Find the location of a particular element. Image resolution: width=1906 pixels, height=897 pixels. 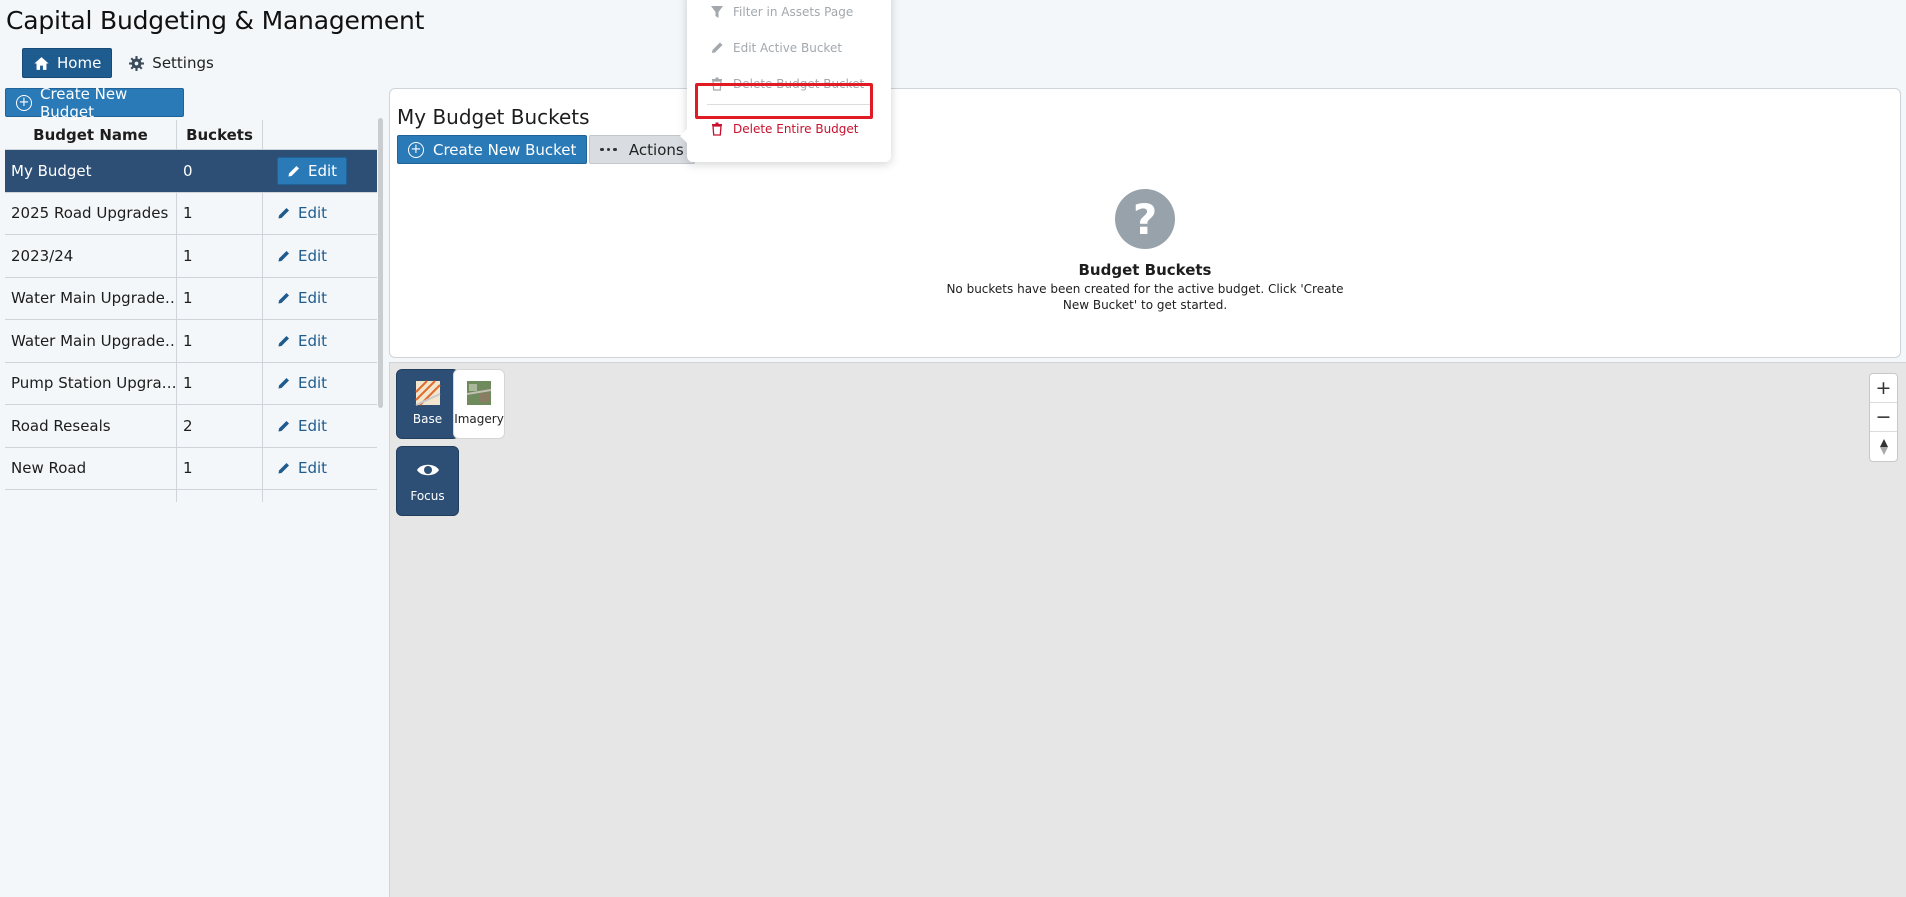

column-header-buckets: Buckets is located at coordinates (220, 134).